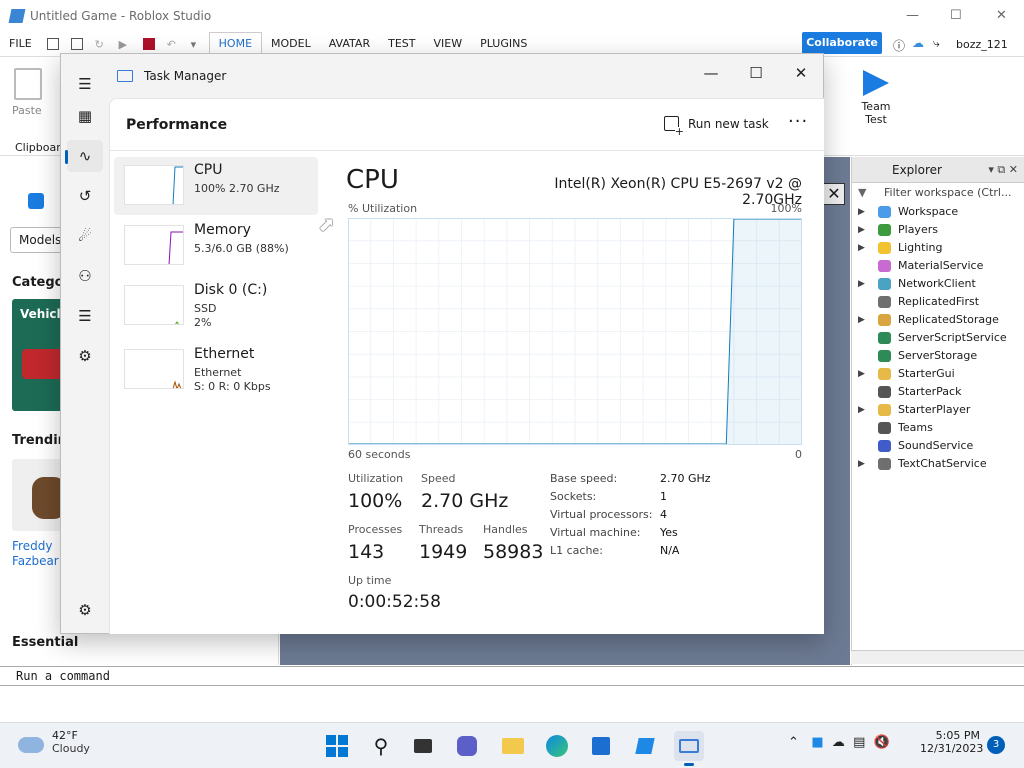  I want to click on windows-logo-icon, so click(337, 746).